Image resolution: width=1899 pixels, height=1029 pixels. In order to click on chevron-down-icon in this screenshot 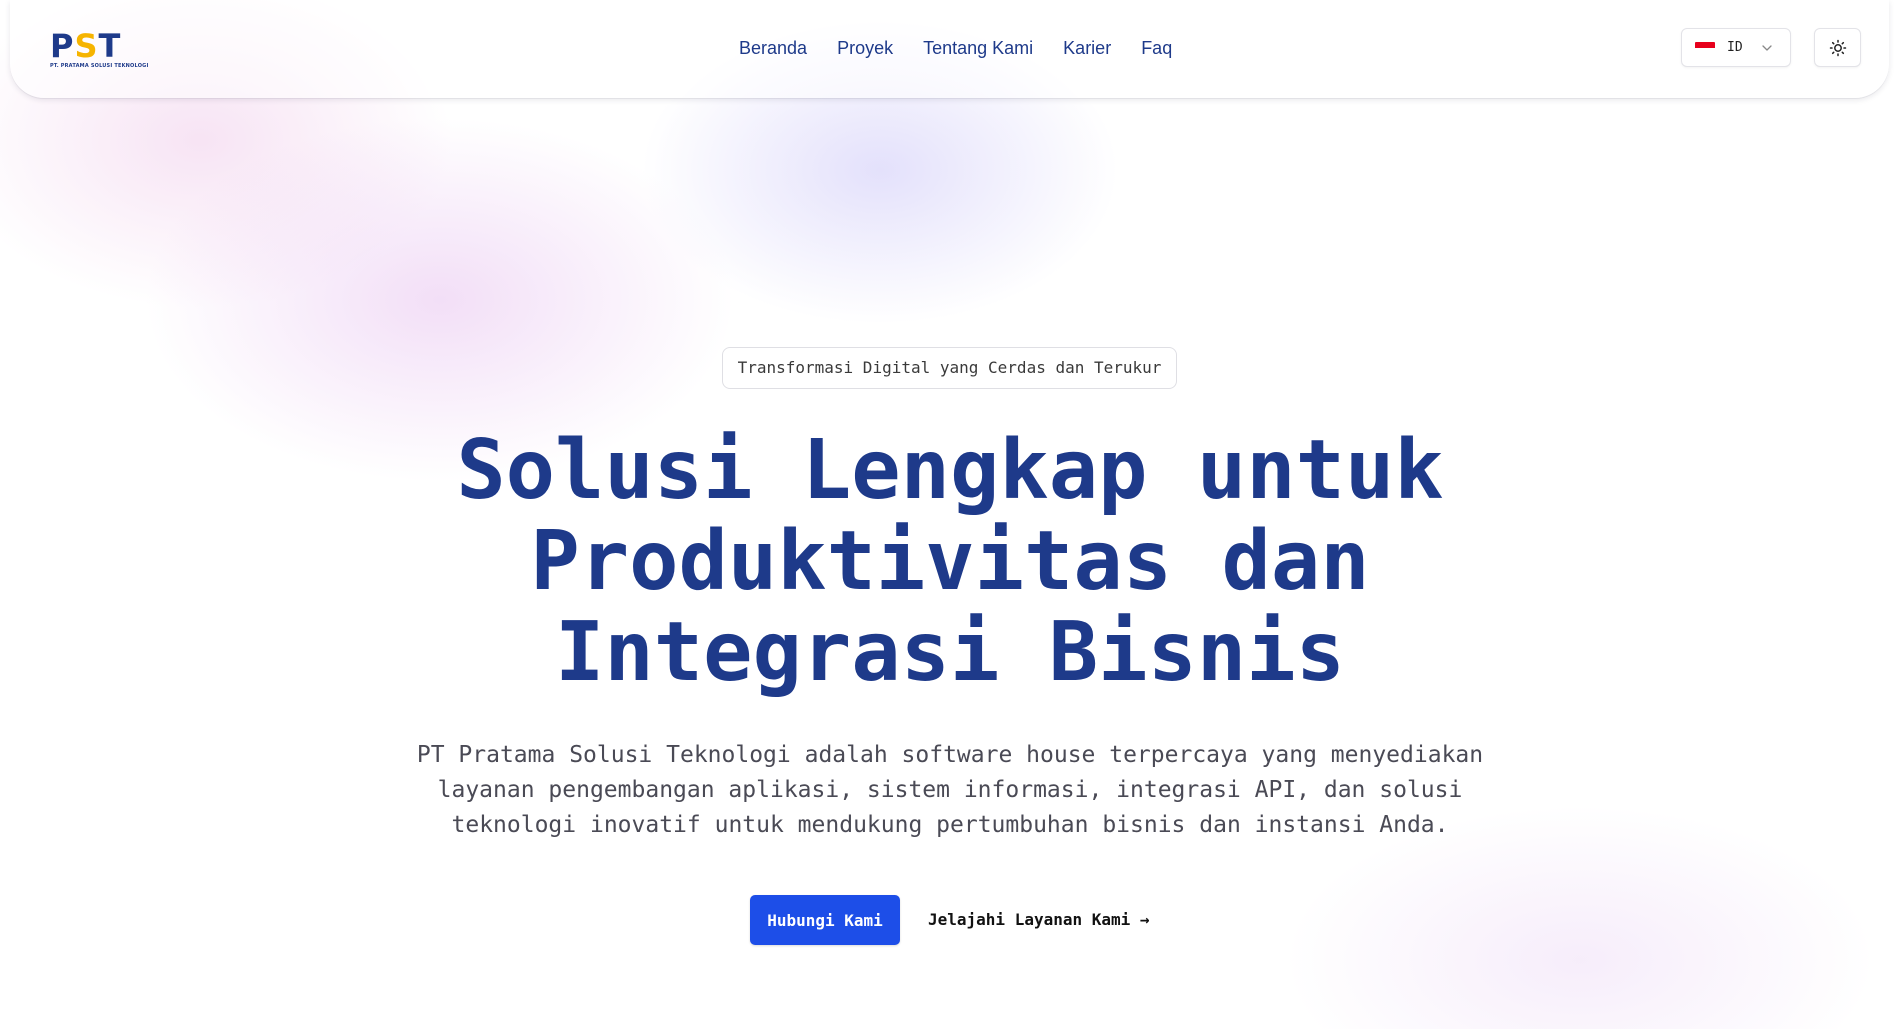, I will do `click(1767, 47)`.